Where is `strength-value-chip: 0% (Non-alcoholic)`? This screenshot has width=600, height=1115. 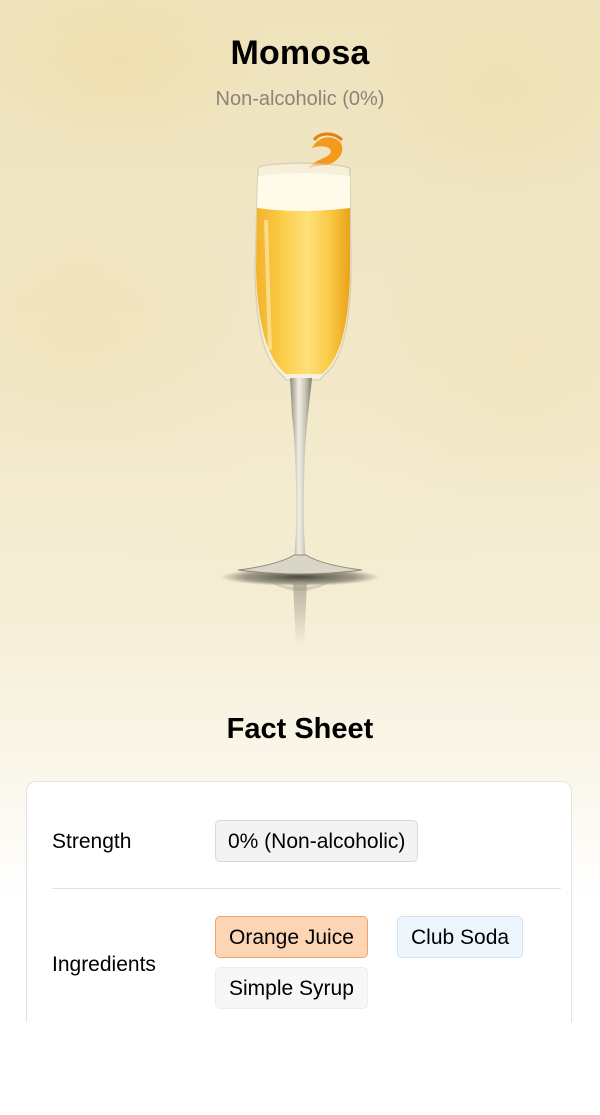
strength-value-chip: 0% (Non-alcoholic) is located at coordinates (317, 841).